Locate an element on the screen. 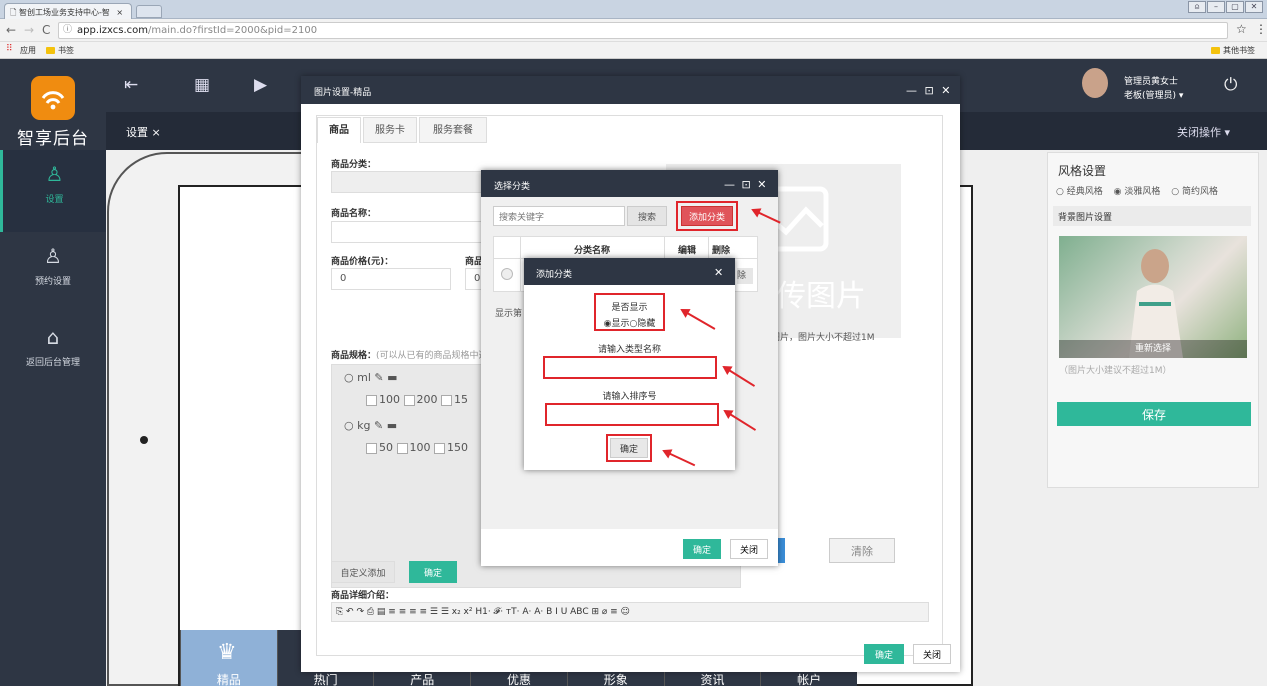 The image size is (1267, 686). clear-button: 清除 is located at coordinates (862, 550).